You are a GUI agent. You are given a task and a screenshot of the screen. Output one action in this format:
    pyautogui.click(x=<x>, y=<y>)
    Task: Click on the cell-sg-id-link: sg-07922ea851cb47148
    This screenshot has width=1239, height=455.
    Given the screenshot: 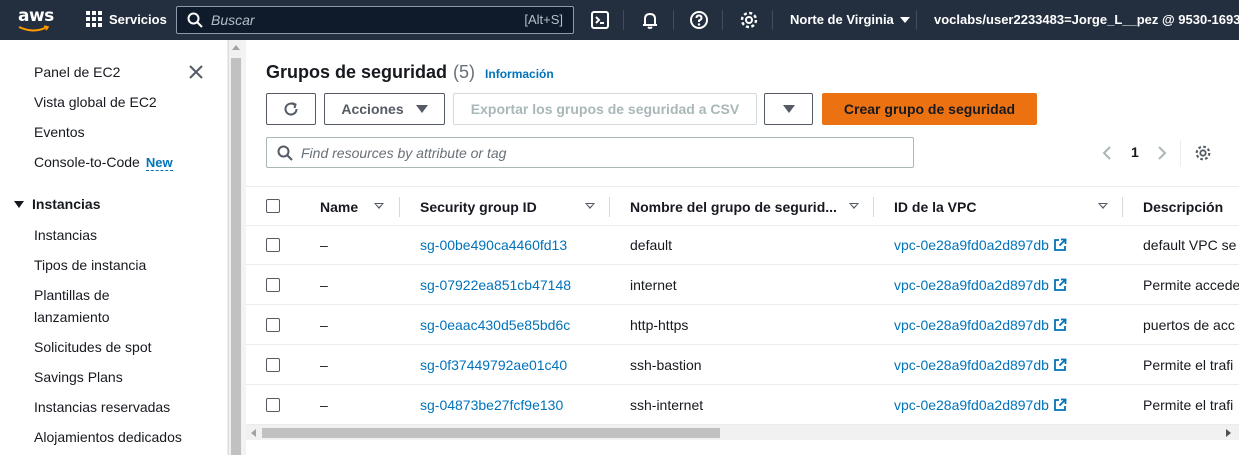 What is the action you would take?
    pyautogui.click(x=495, y=285)
    